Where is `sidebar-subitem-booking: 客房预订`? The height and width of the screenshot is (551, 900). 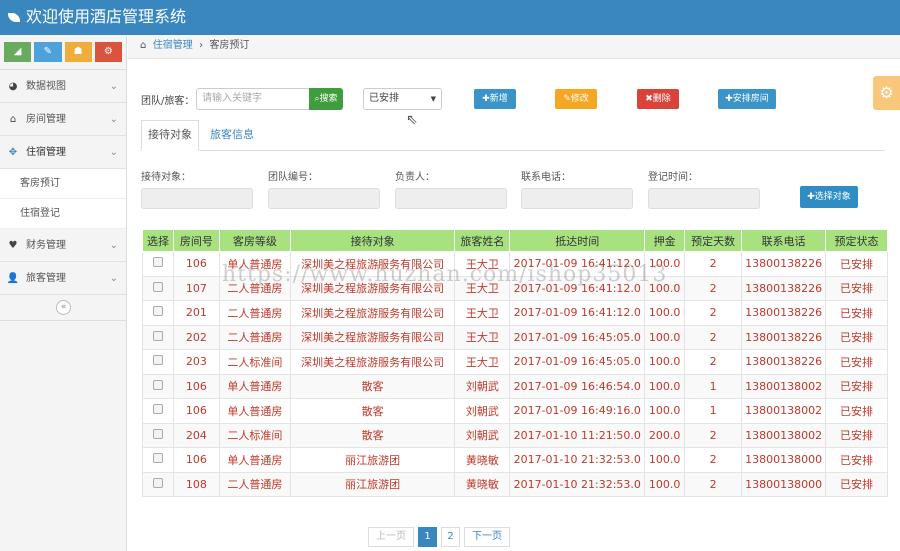 sidebar-subitem-booking: 客房预订 is located at coordinates (63, 184).